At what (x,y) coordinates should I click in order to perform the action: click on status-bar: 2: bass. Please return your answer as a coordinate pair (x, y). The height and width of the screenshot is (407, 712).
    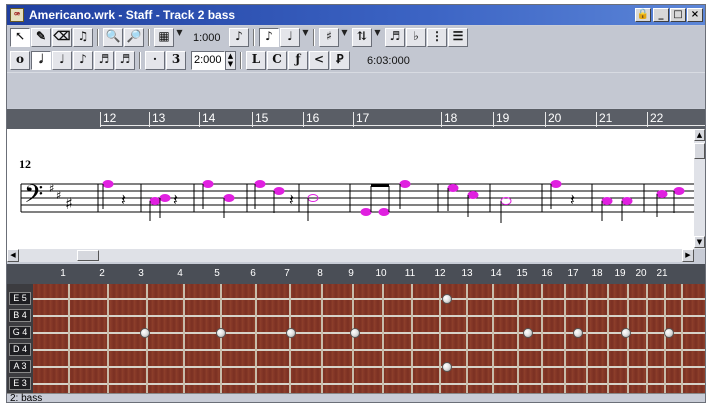
    Looking at the image, I should click on (356, 397).